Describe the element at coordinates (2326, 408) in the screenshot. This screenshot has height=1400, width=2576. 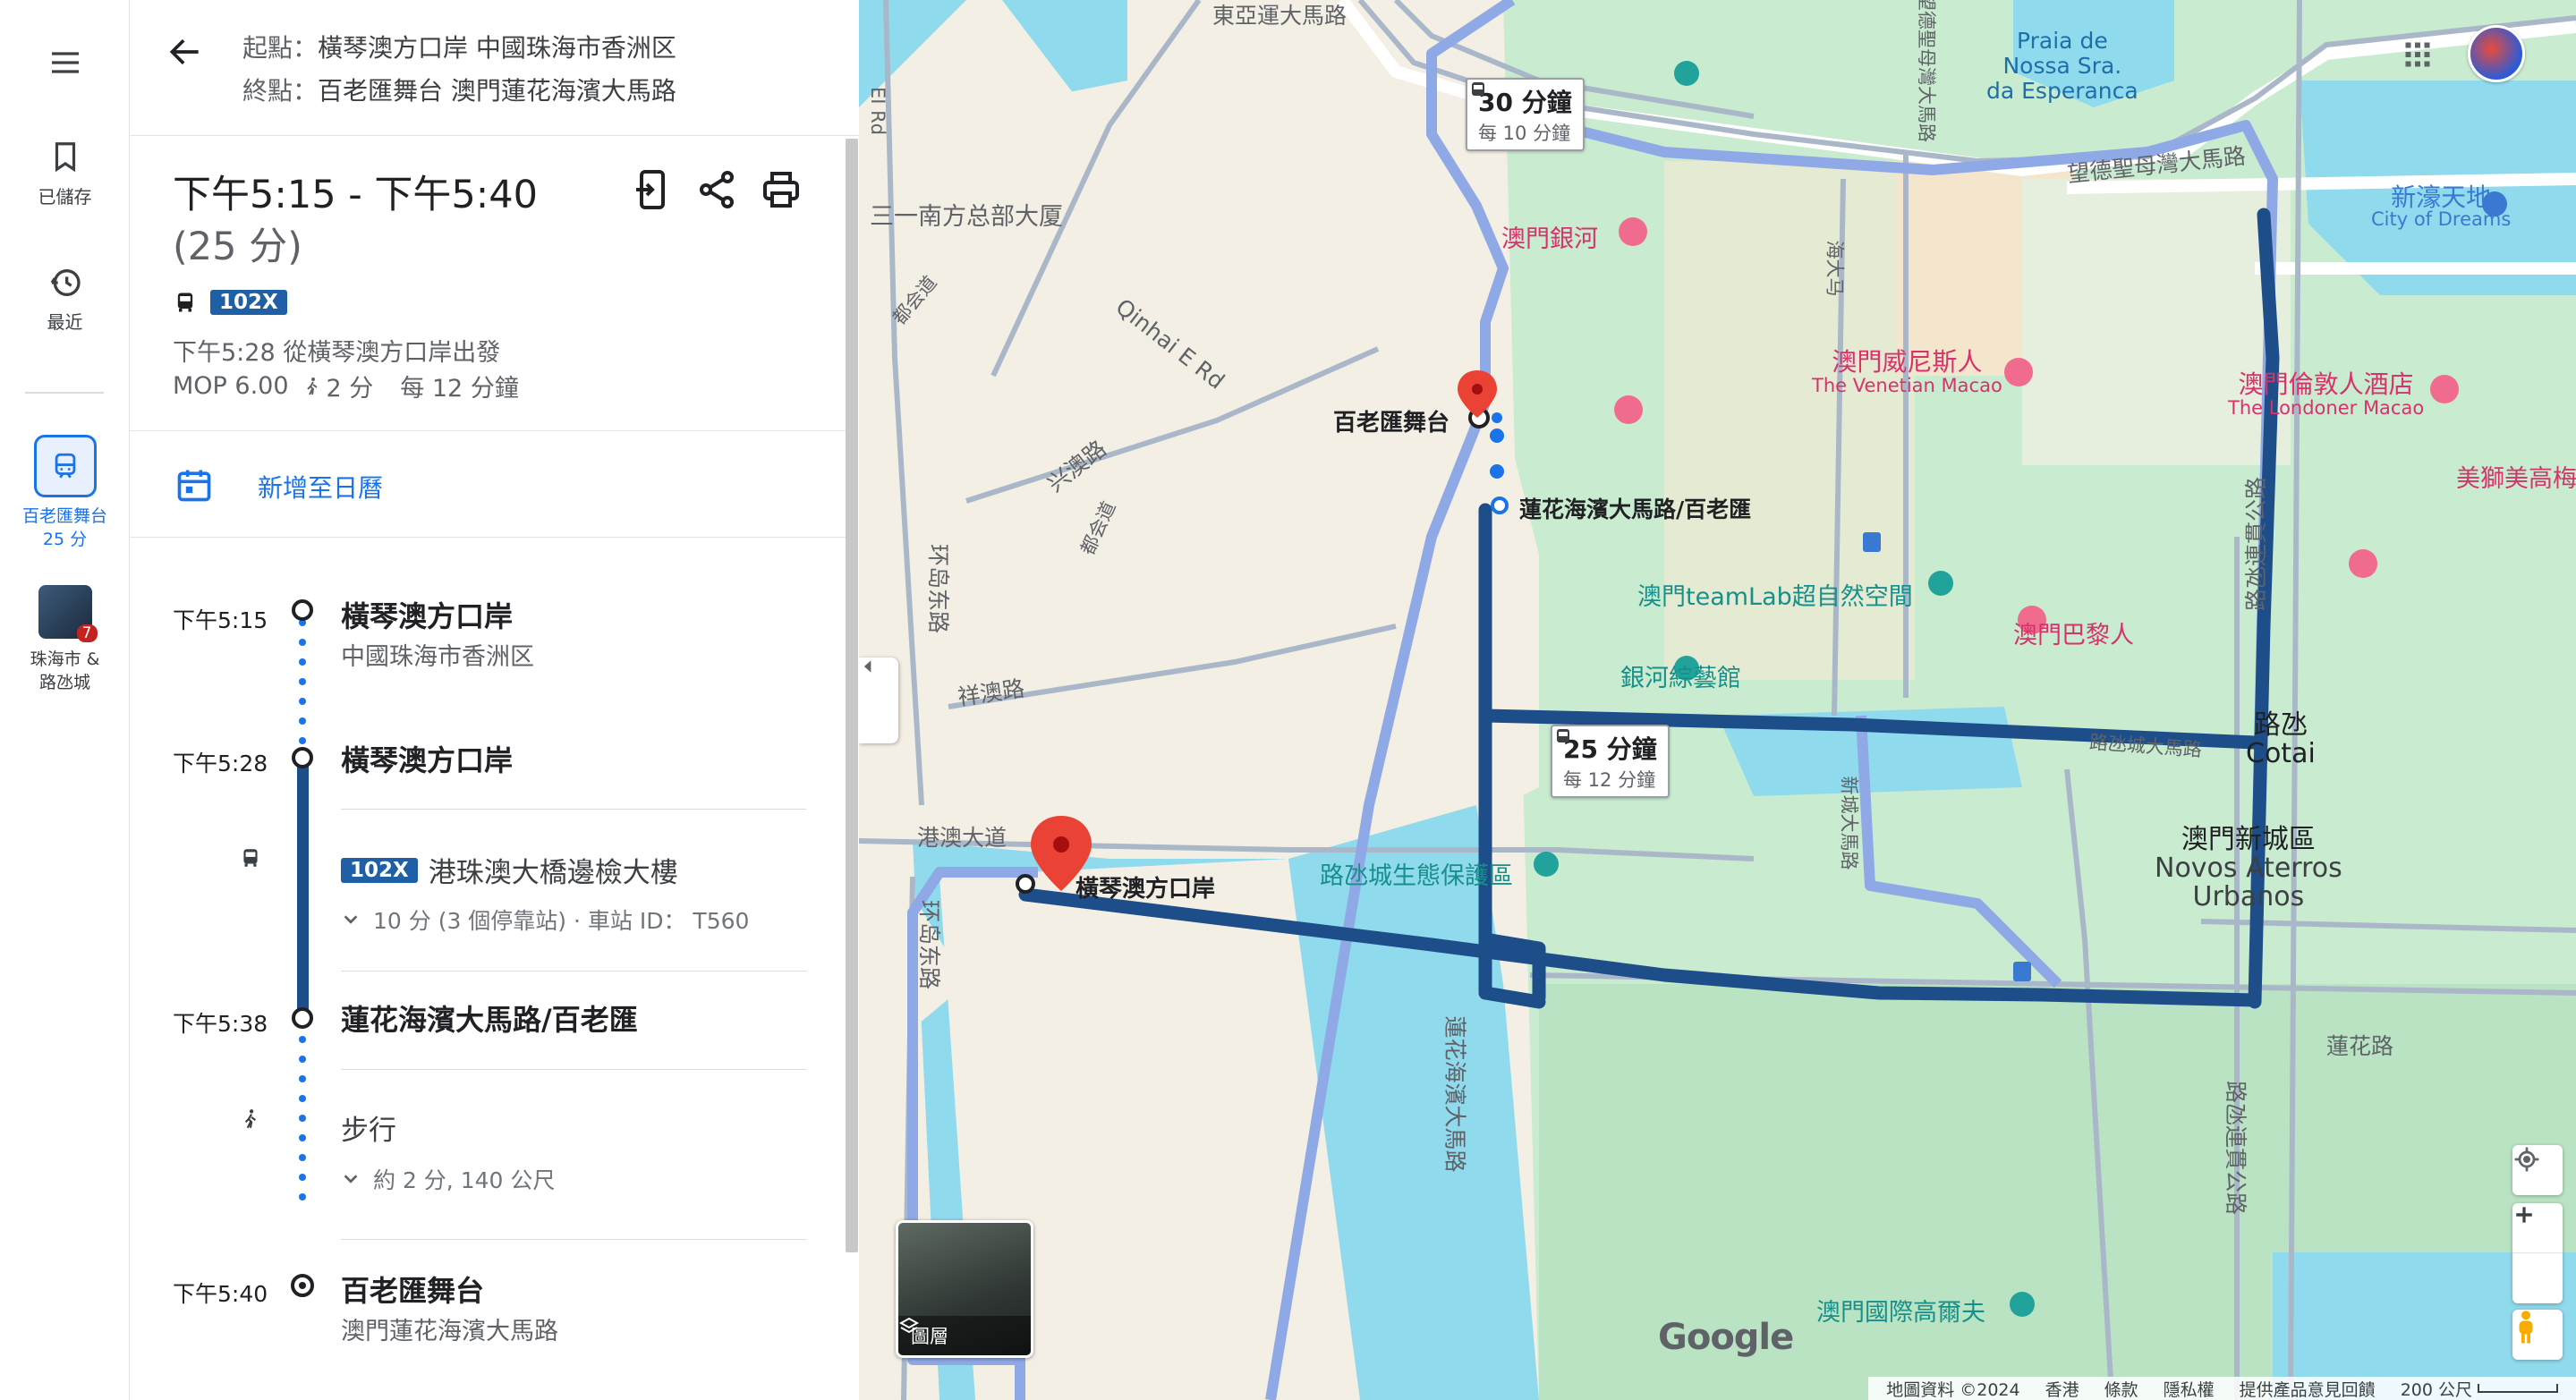
I see `map-label-line: The Londoner Macao` at that location.